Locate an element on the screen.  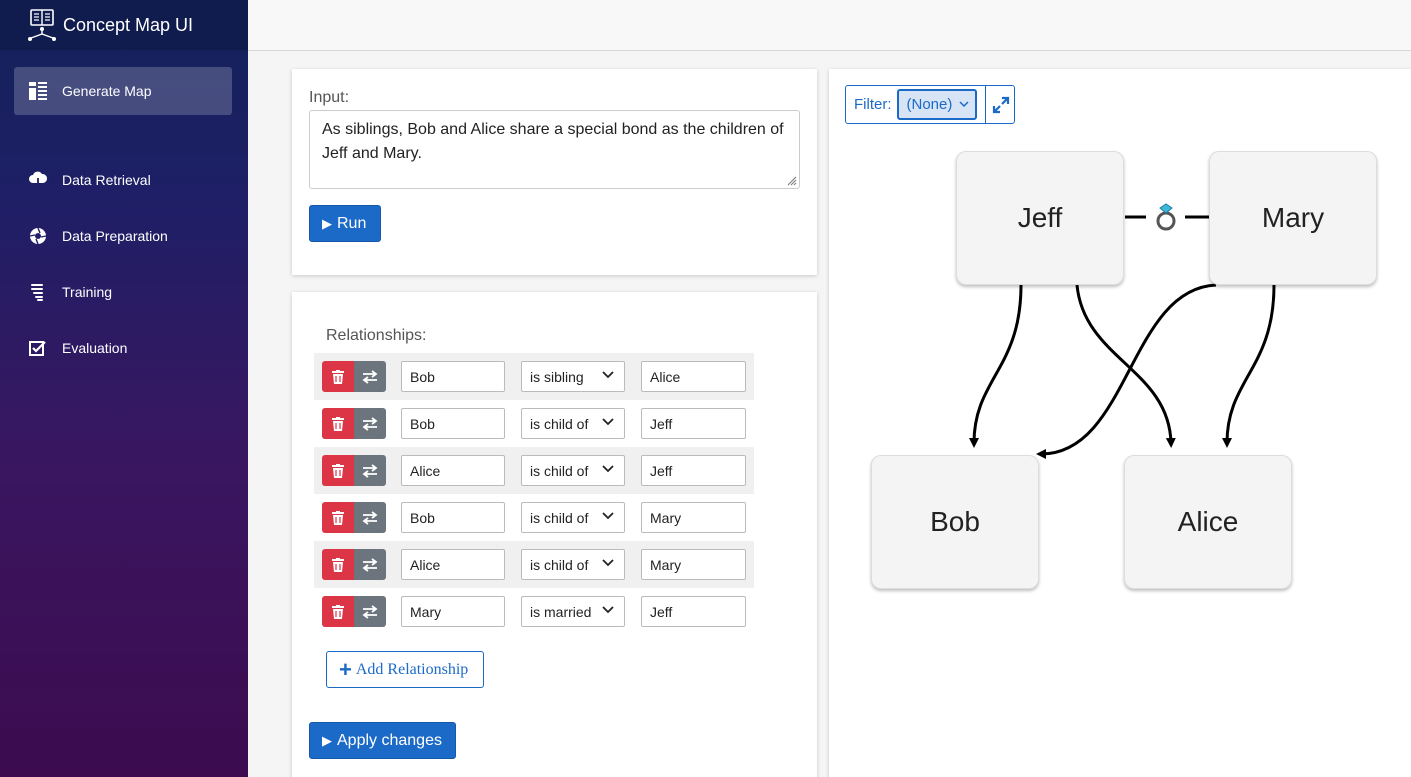
resize-grip-icon is located at coordinates (792, 181).